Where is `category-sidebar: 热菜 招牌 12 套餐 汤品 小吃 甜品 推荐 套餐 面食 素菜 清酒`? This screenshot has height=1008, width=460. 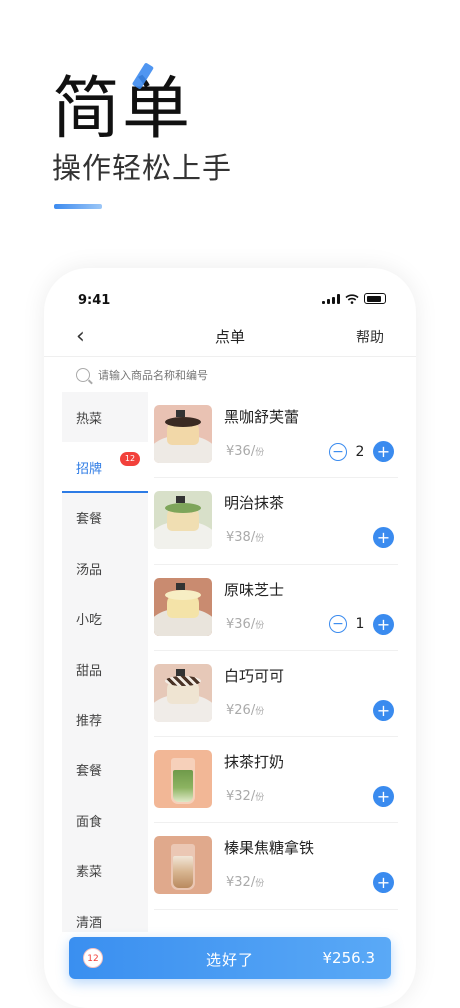 category-sidebar: 热菜 招牌 12 套餐 汤品 小吃 甜品 推荐 套餐 面食 素菜 清酒 is located at coordinates (105, 662).